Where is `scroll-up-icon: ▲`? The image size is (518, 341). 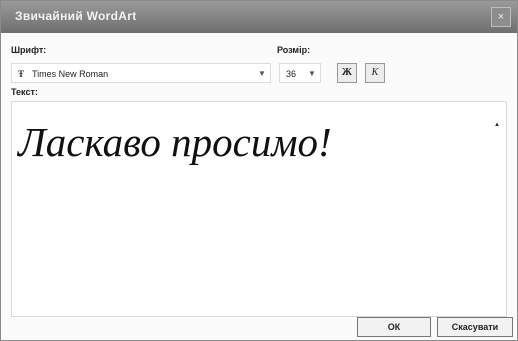
scroll-up-icon: ▲ is located at coordinates (497, 125).